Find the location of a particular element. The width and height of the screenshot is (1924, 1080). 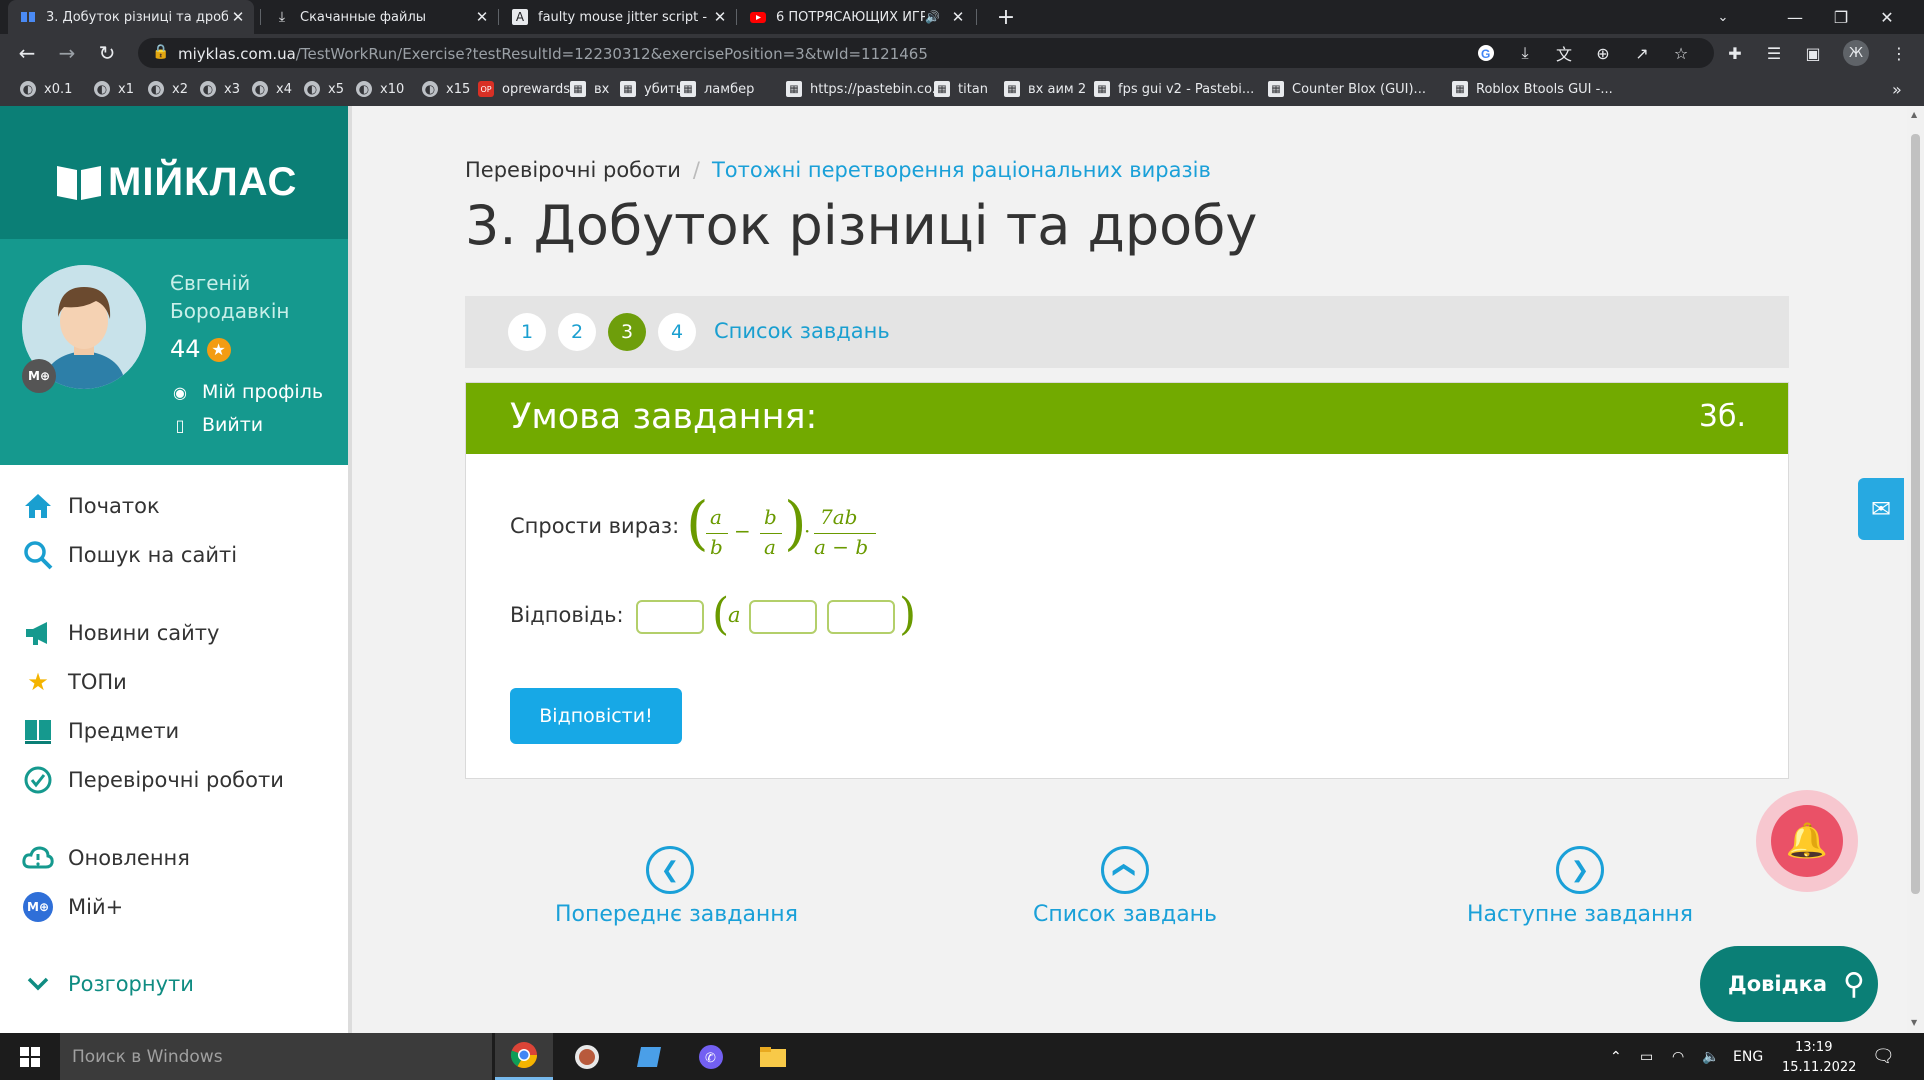

profile-avatar: Ж is located at coordinates (1856, 53).